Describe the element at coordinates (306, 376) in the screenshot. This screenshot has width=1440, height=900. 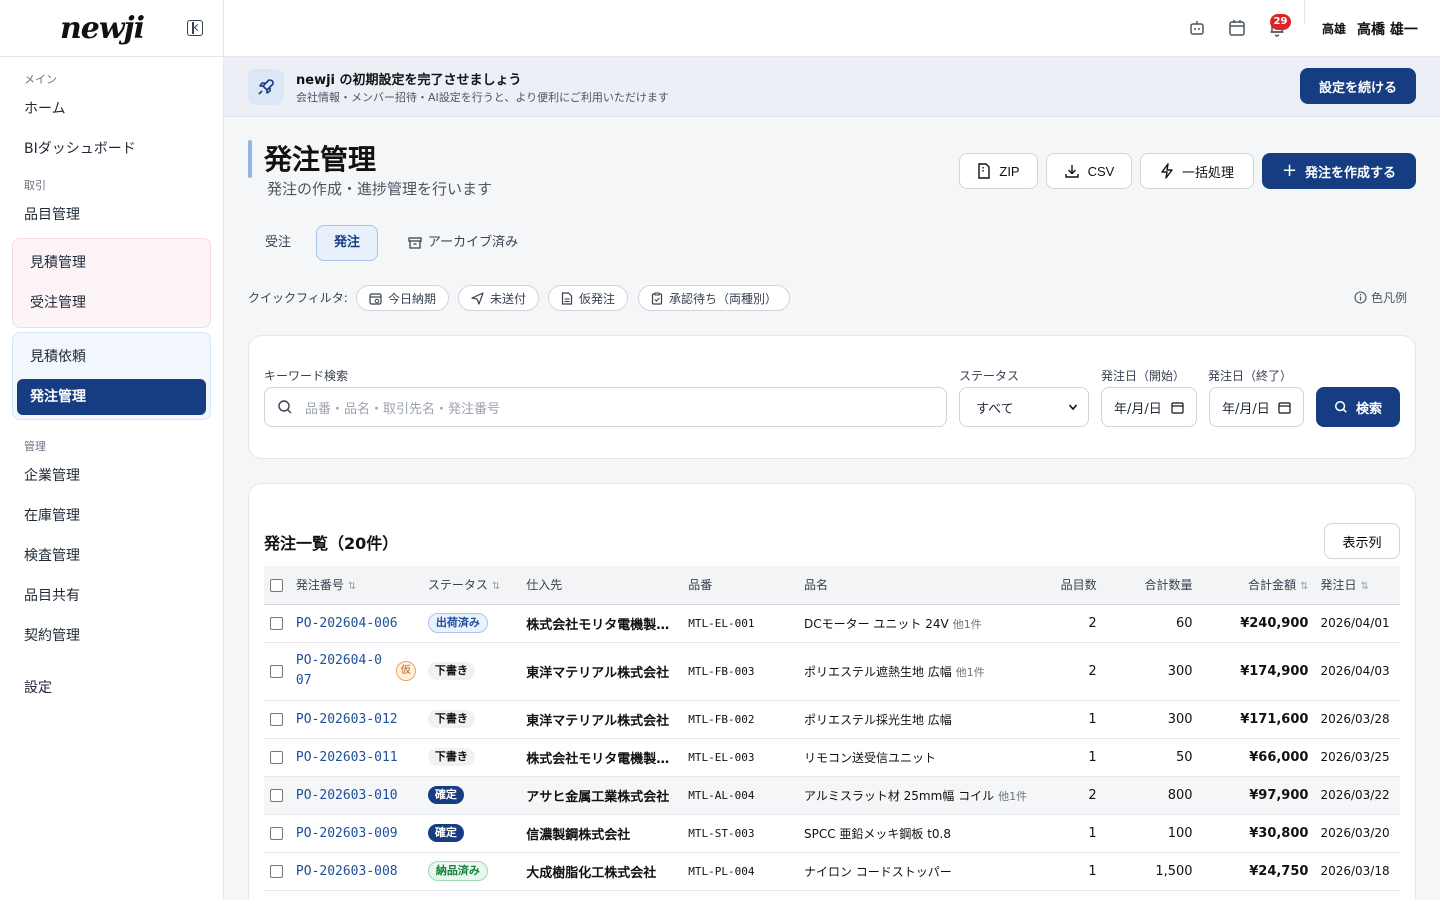
I see `keyword-label: キーワード検索` at that location.